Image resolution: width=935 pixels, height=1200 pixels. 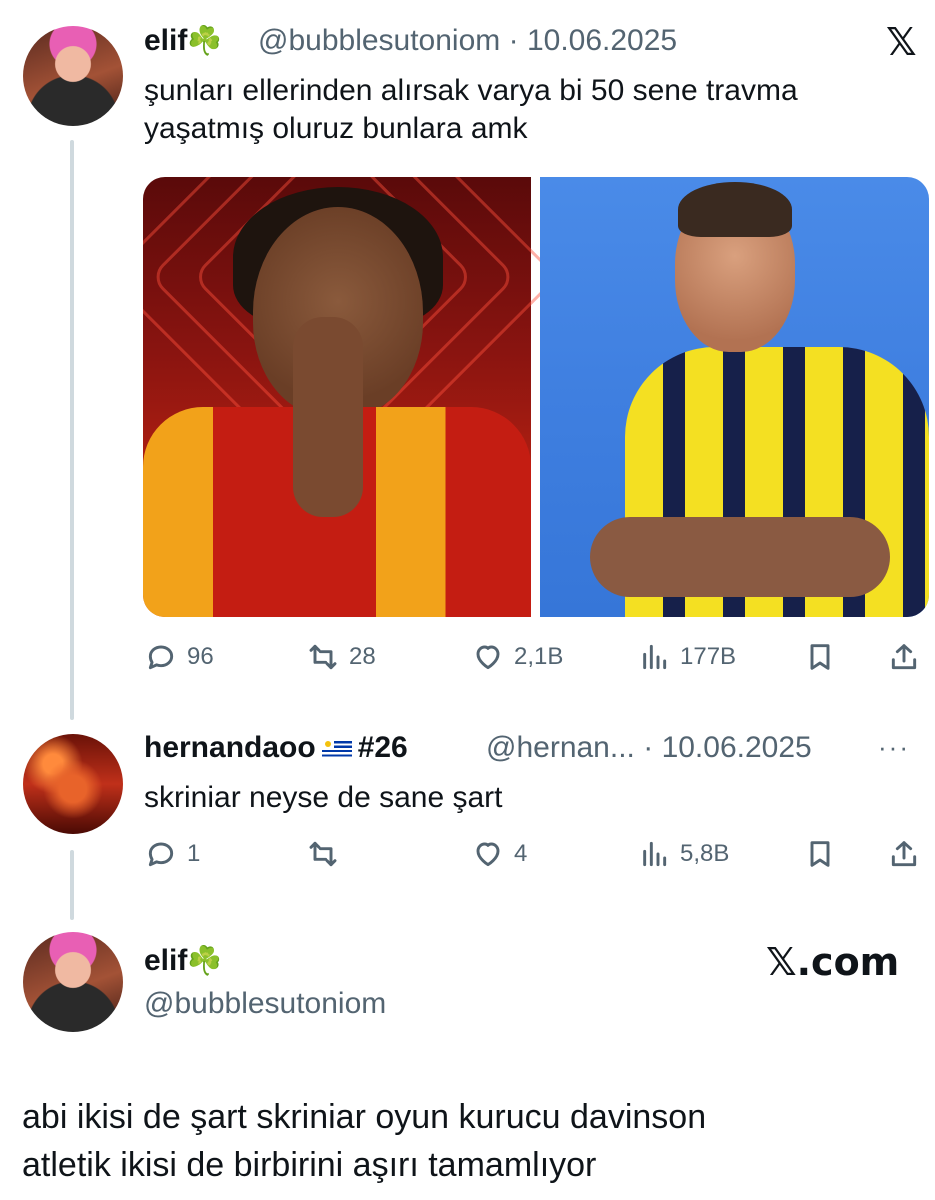 What do you see at coordinates (894, 747) in the screenshot?
I see `more-options-icon: ···` at bounding box center [894, 747].